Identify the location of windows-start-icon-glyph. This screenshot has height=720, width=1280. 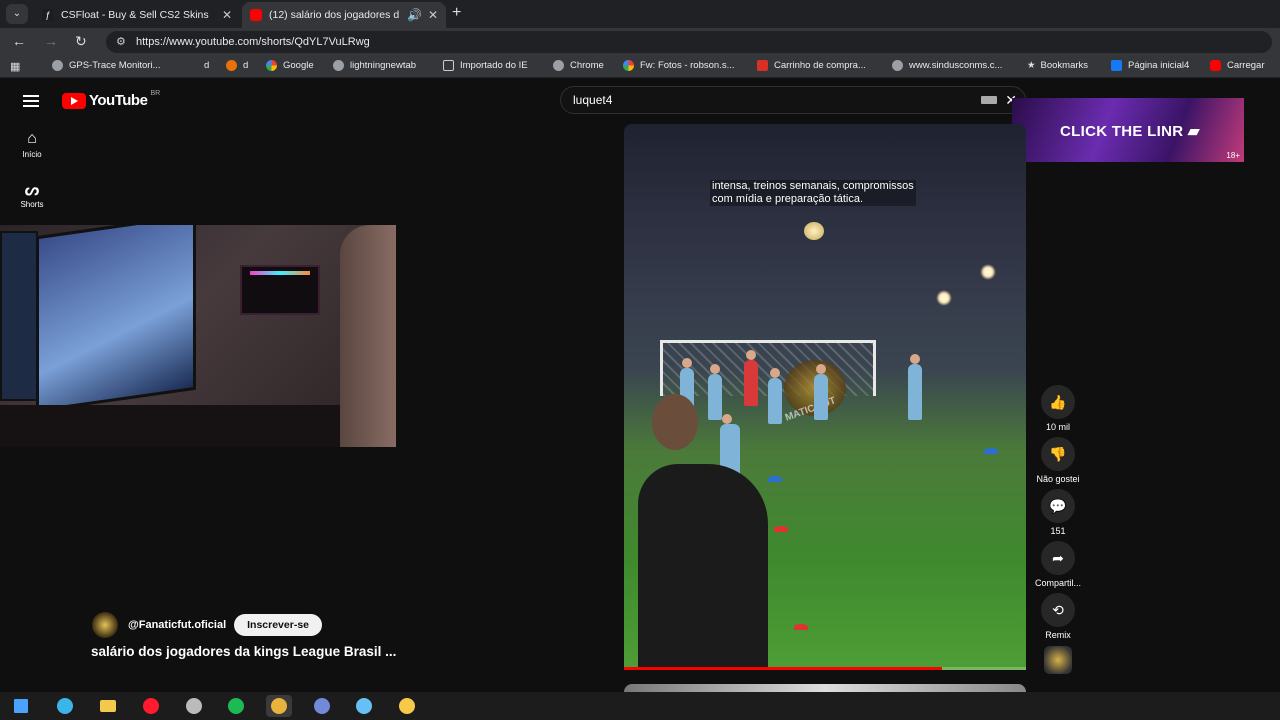
(21, 706).